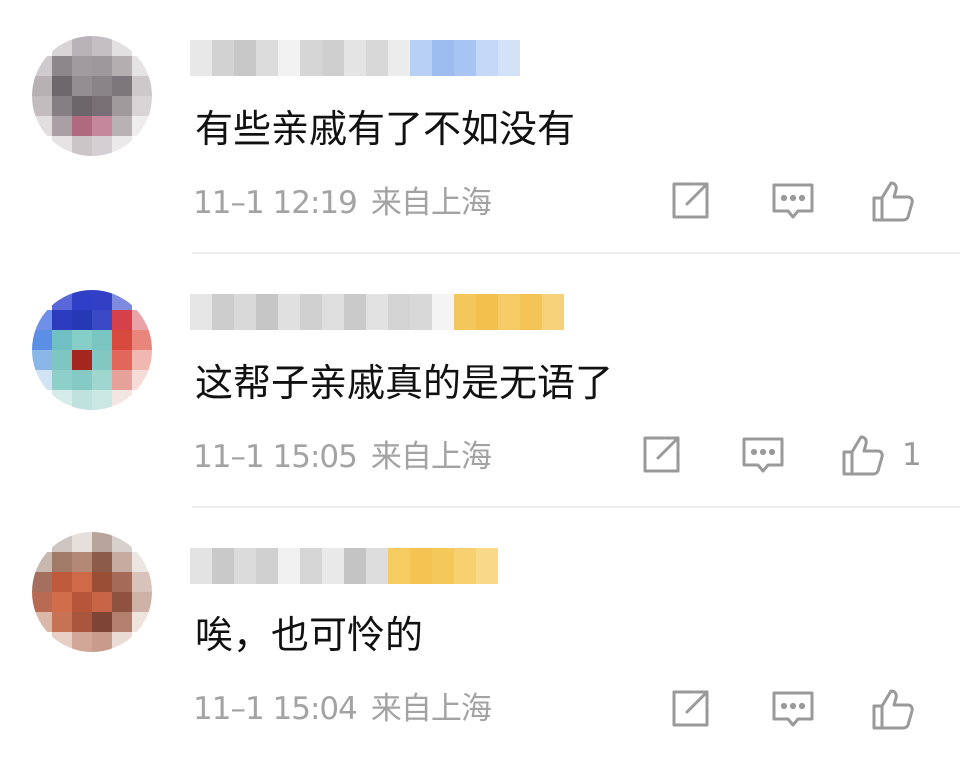 The image size is (960, 760). Describe the element at coordinates (309, 635) in the screenshot. I see `comment-text: 唉，也可怜的` at that location.